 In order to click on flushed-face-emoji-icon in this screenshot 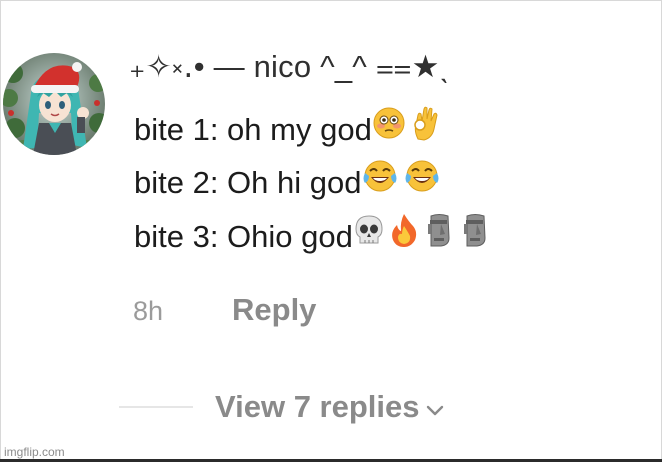, I will do `click(389, 129)`.